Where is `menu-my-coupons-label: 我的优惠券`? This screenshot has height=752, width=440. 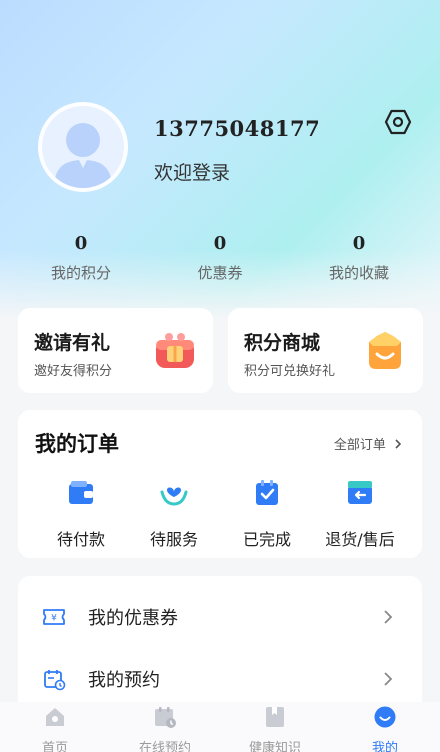
menu-my-coupons-label: 我的优惠券 is located at coordinates (133, 618).